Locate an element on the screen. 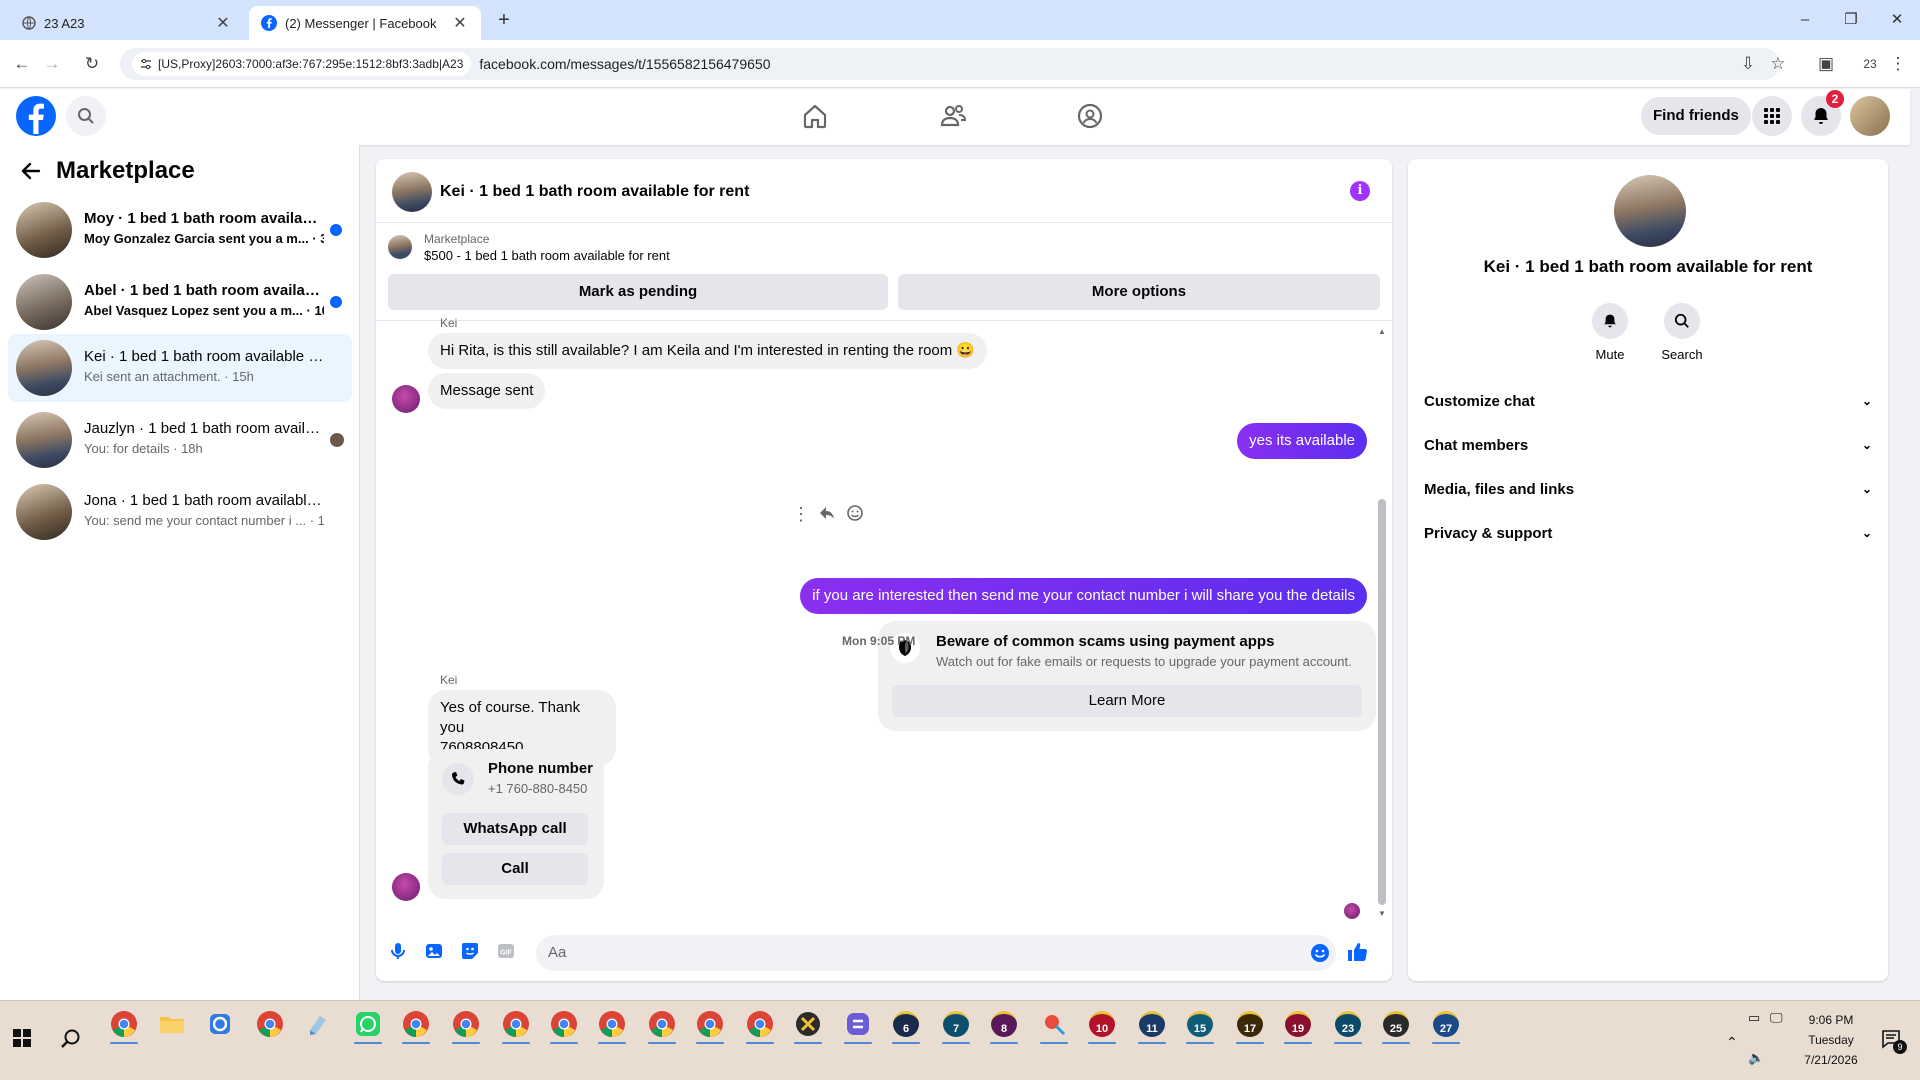 This screenshot has height=1080, width=1920. numbered-app-icon: 6 is located at coordinates (906, 1026).